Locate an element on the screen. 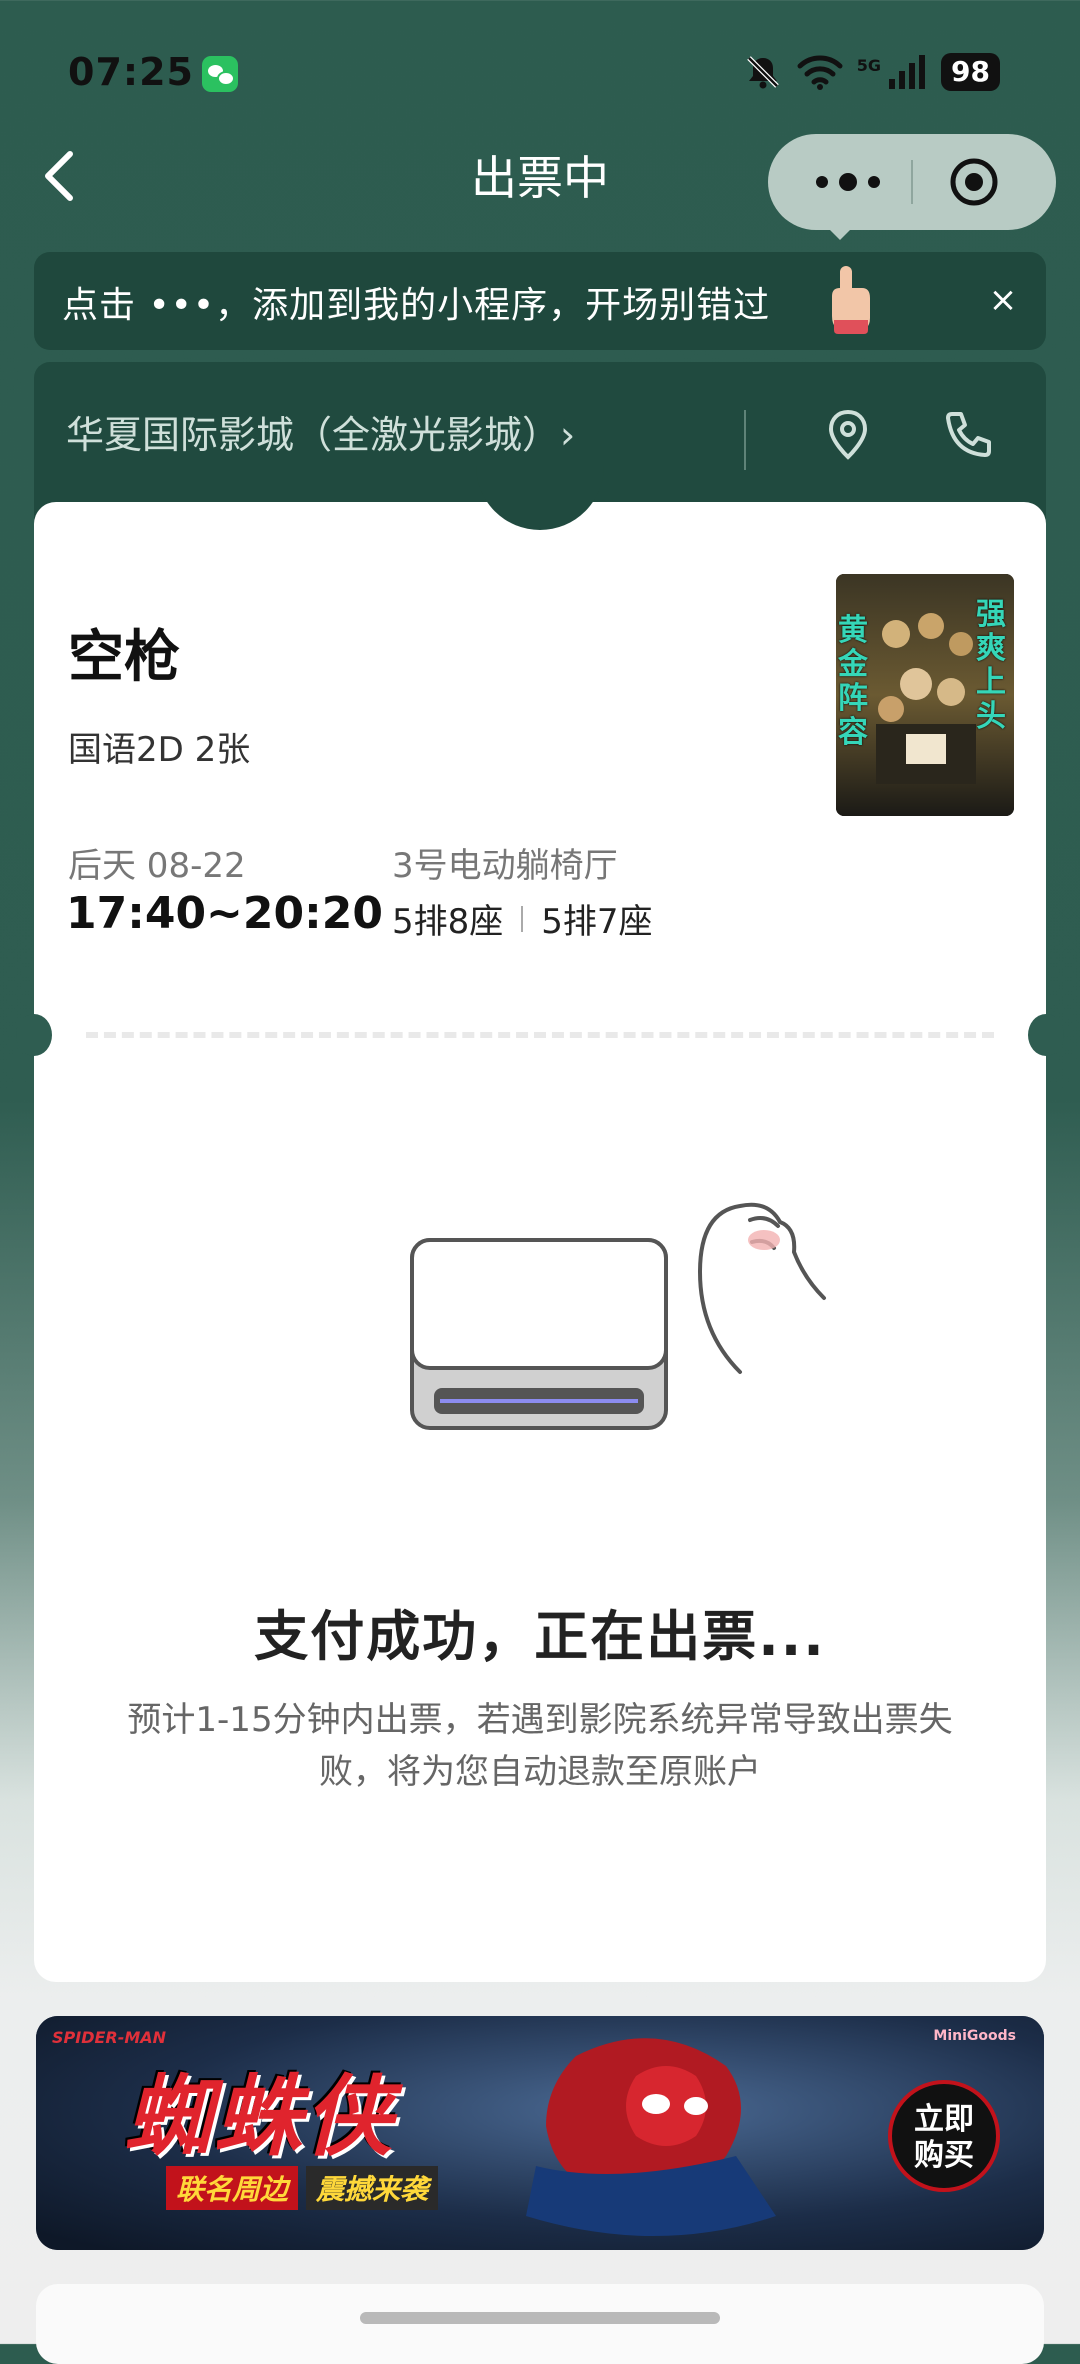 The width and height of the screenshot is (1080, 2364). next-card-peek is located at coordinates (540, 2324).